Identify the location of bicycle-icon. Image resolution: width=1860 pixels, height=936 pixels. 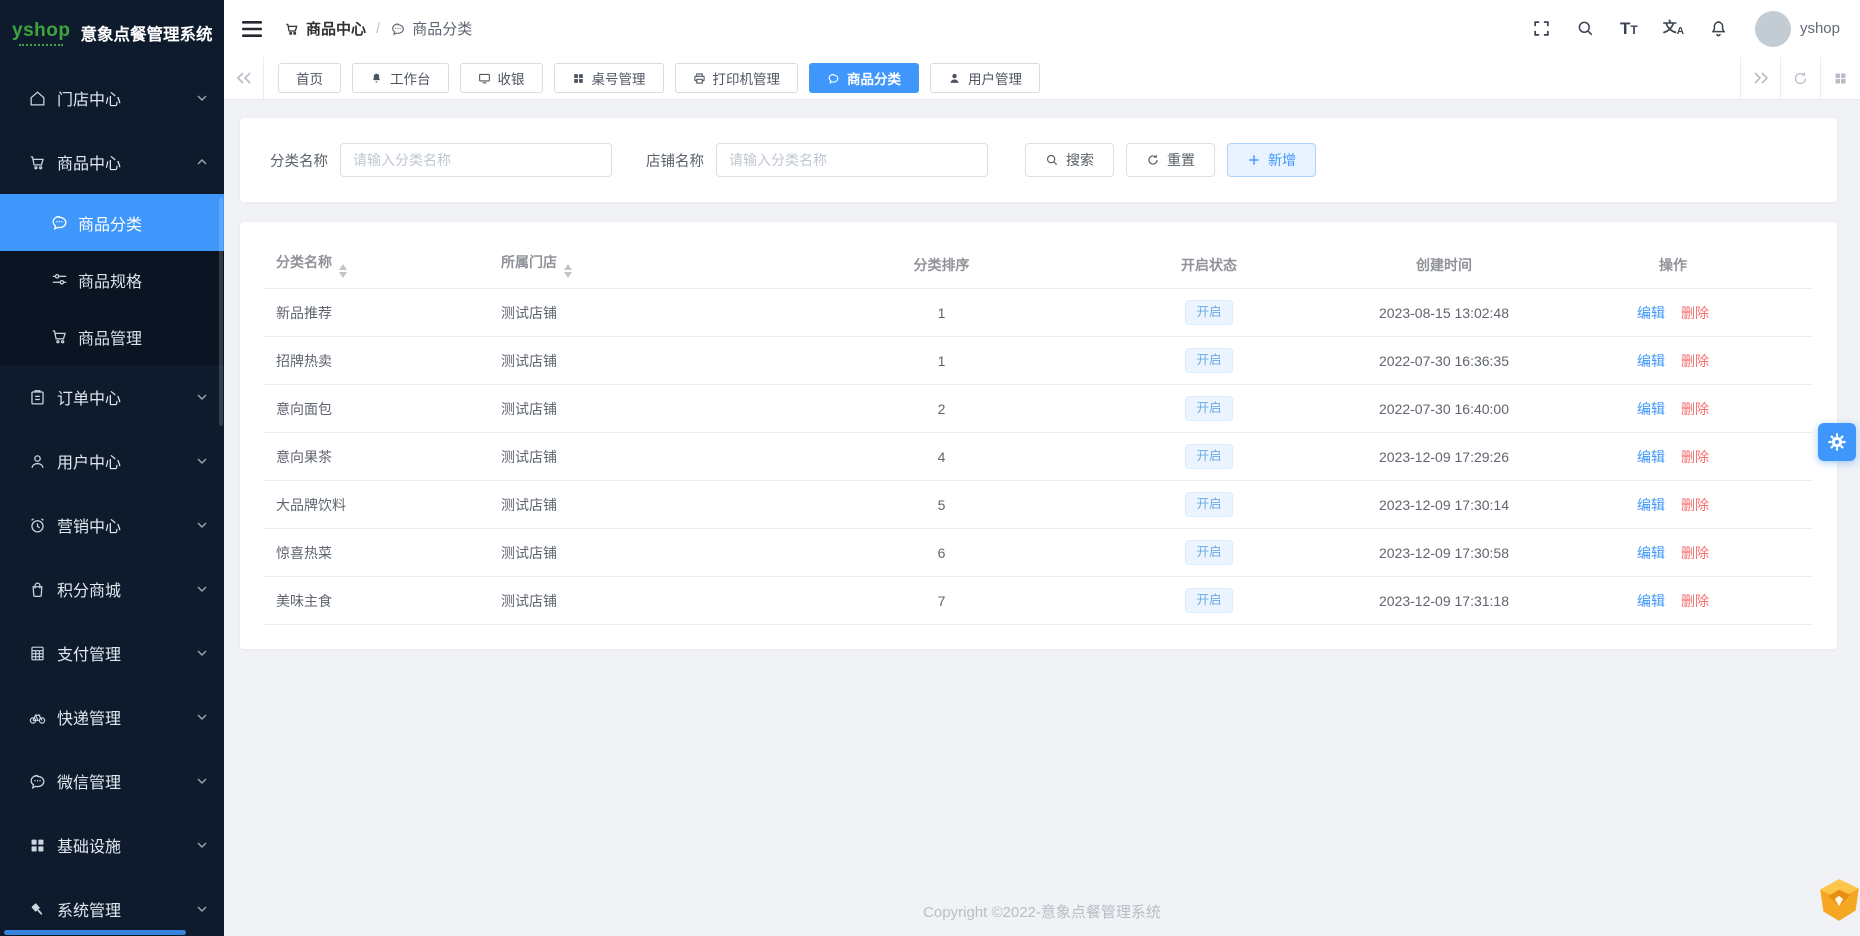
(37, 717).